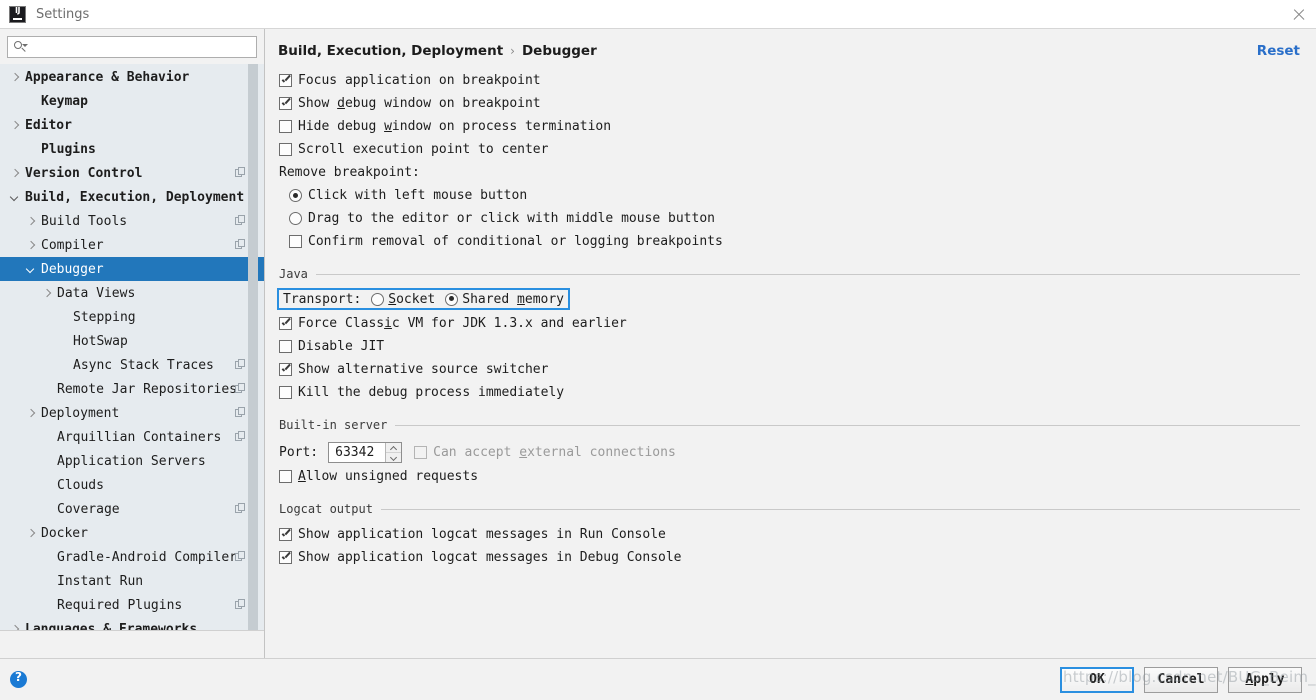  I want to click on search-box, so click(132, 47).